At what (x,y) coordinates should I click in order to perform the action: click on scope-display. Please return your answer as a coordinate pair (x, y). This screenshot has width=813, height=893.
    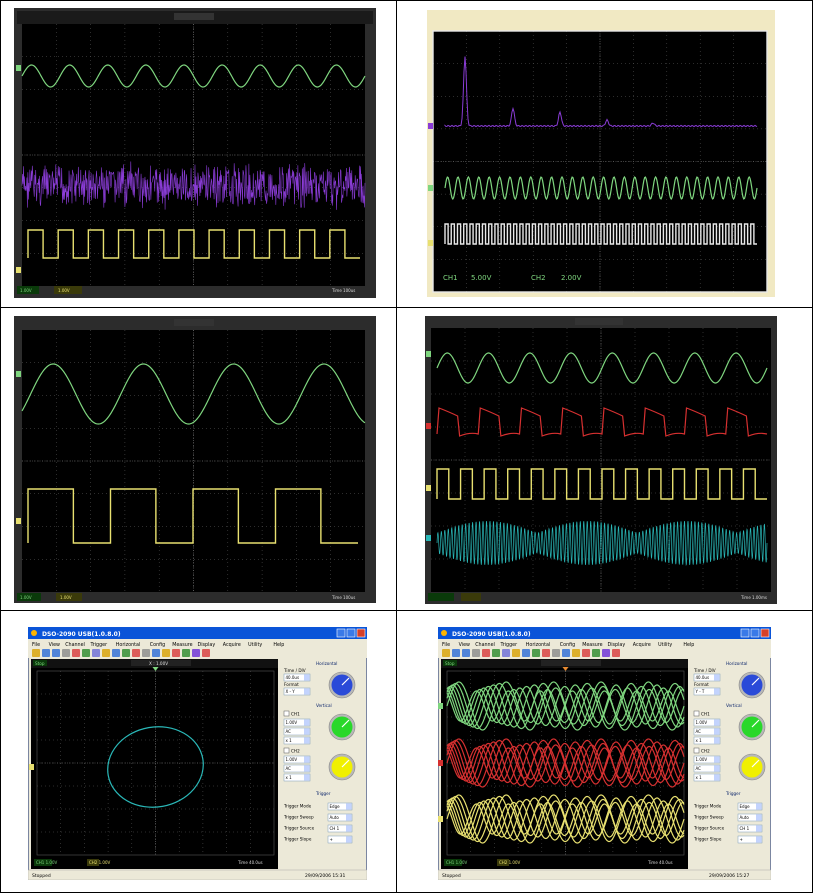
    Looking at the image, I should click on (154, 764).